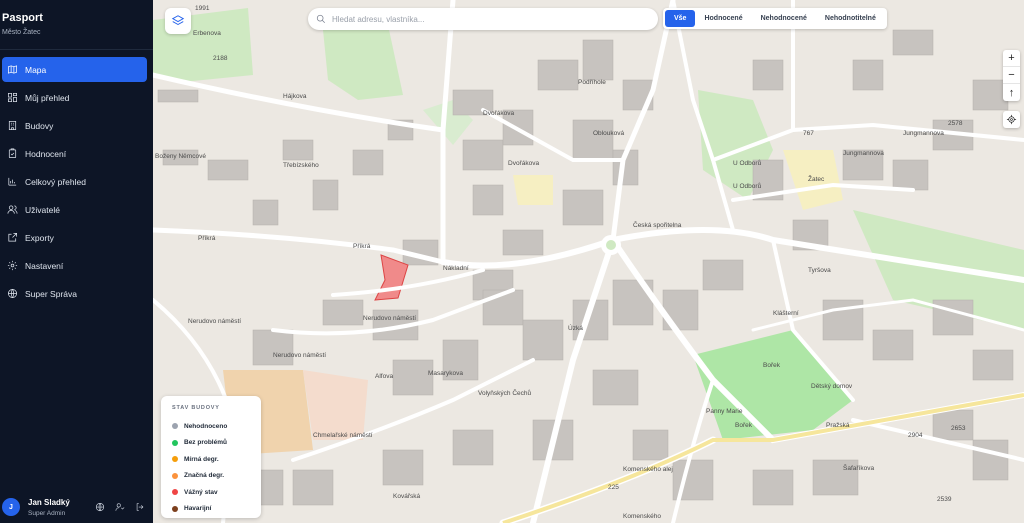 This screenshot has height=523, width=1024. I want to click on export-icon, so click(12, 238).